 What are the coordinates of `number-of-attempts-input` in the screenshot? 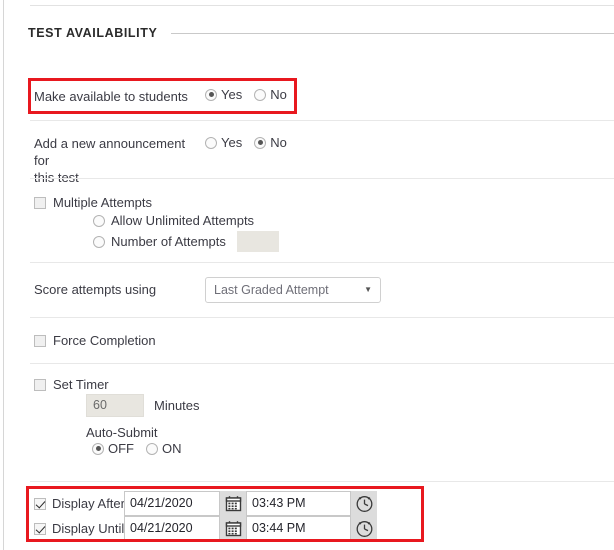 It's located at (257, 241).